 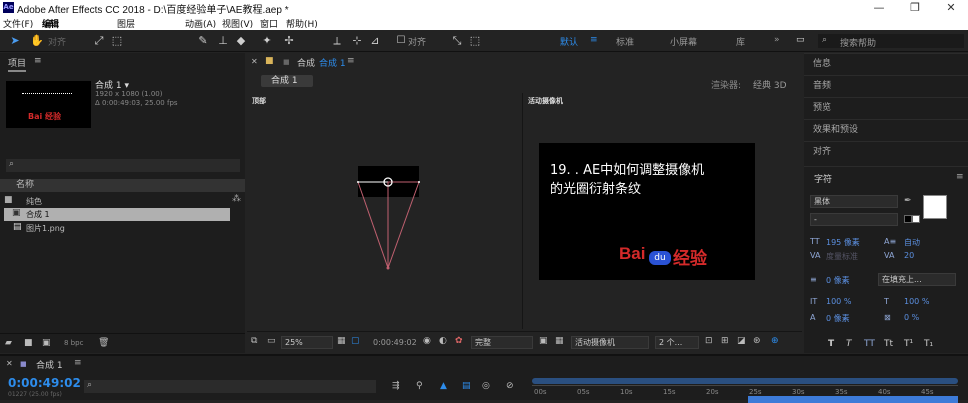 What do you see at coordinates (375, 41) in the screenshot?
I see `axis-view-icon: ⊿` at bounding box center [375, 41].